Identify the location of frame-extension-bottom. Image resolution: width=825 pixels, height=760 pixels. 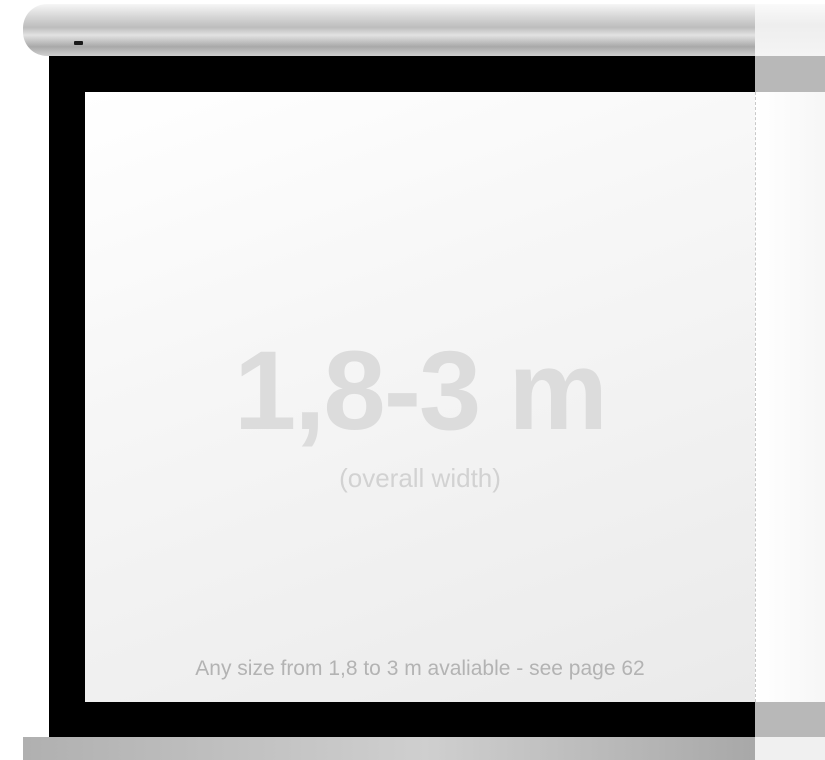
(790, 719).